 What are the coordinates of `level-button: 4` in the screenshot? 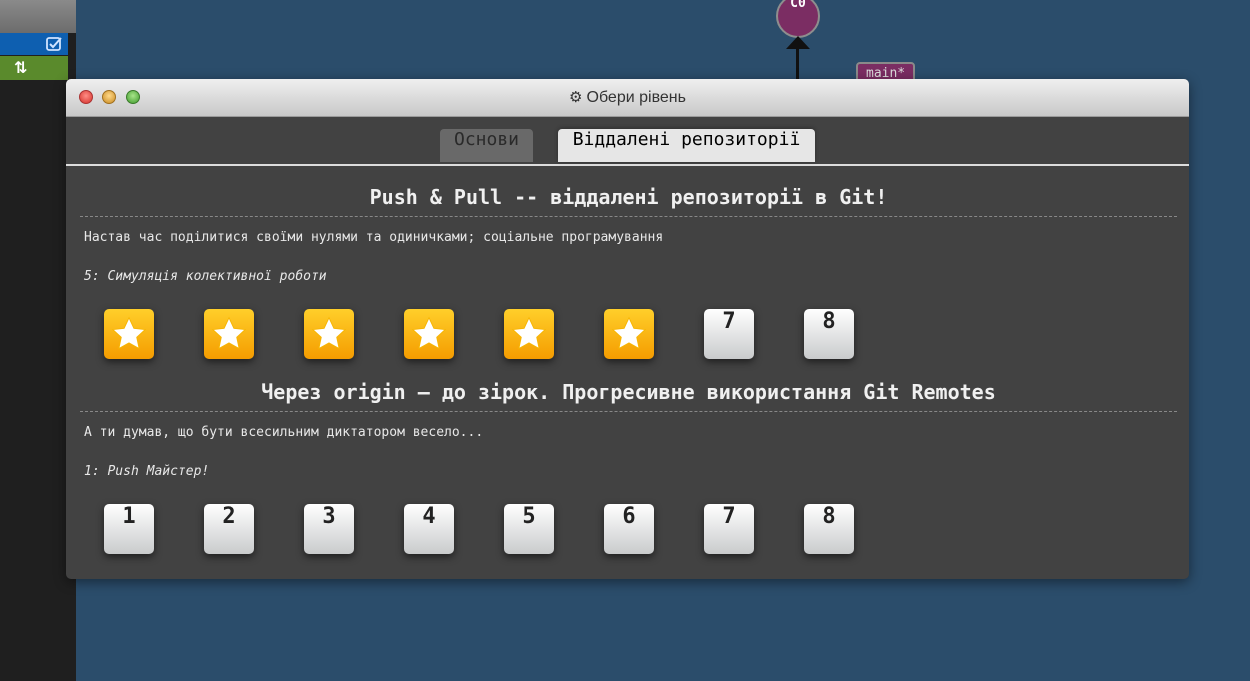 It's located at (429, 529).